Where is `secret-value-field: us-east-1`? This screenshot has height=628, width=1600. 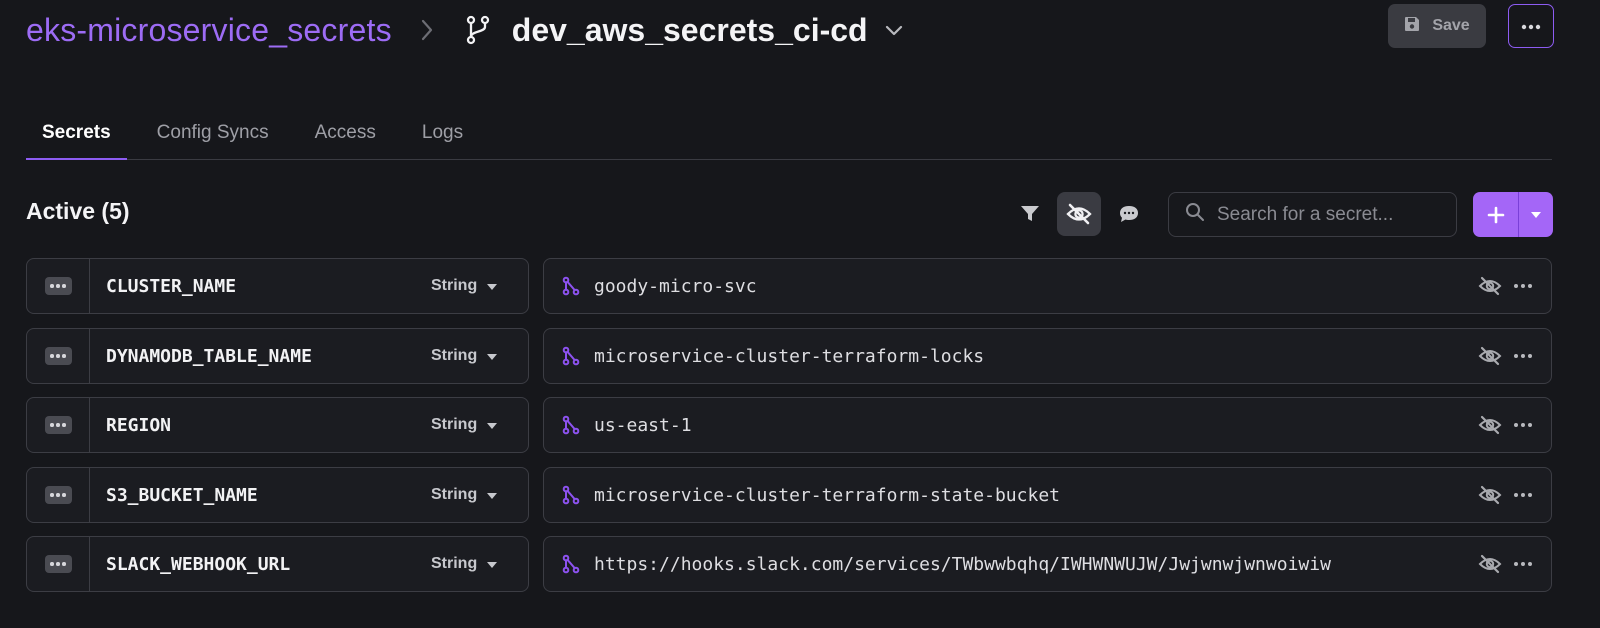 secret-value-field: us-east-1 is located at coordinates (1047, 425).